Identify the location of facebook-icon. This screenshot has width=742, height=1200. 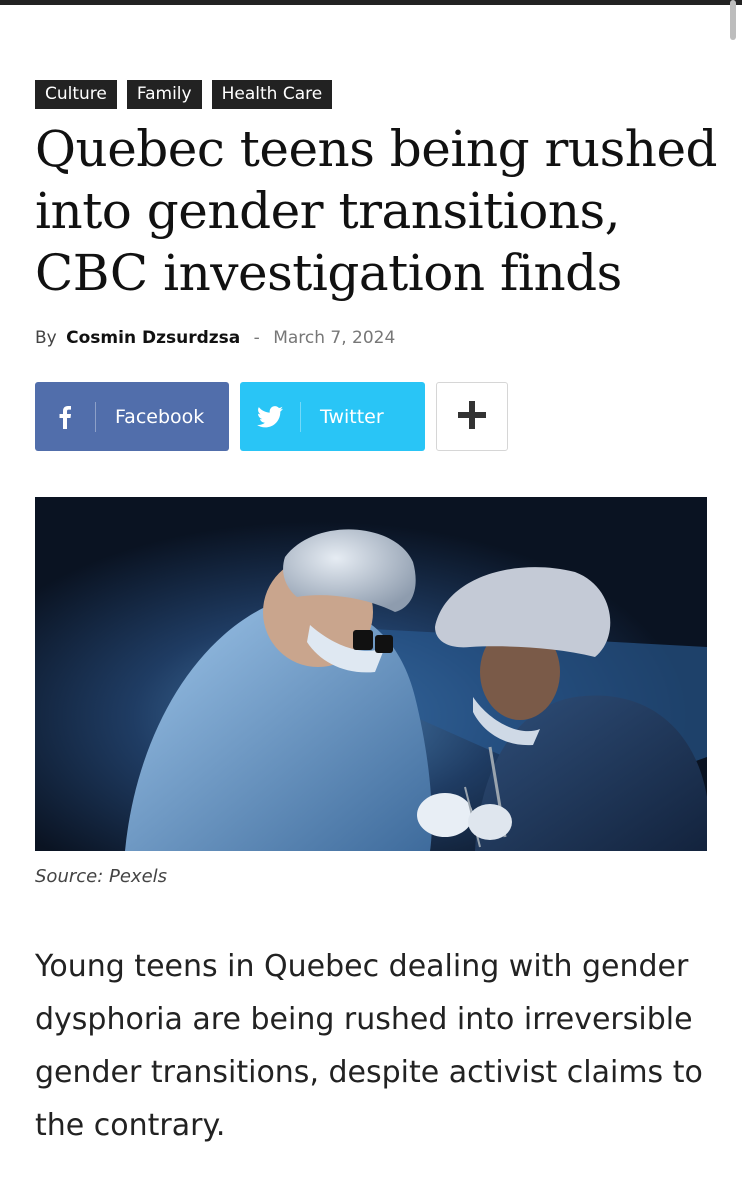
(65, 416).